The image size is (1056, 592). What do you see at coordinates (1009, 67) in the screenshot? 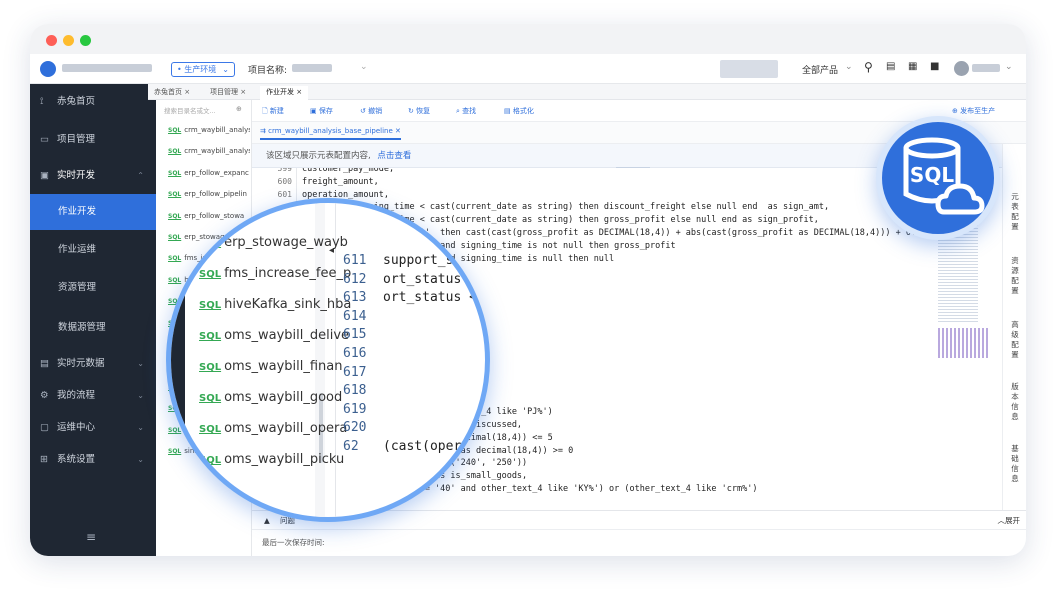
I see `chevron-down-icon: ⌄` at bounding box center [1009, 67].